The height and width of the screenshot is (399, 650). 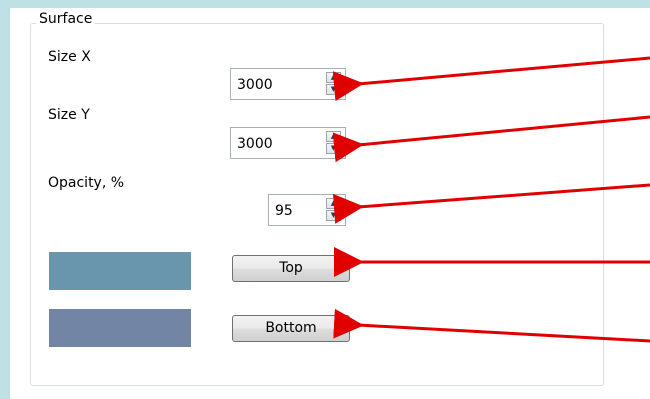 I want to click on arrow-bottom, so click(x=491, y=325).